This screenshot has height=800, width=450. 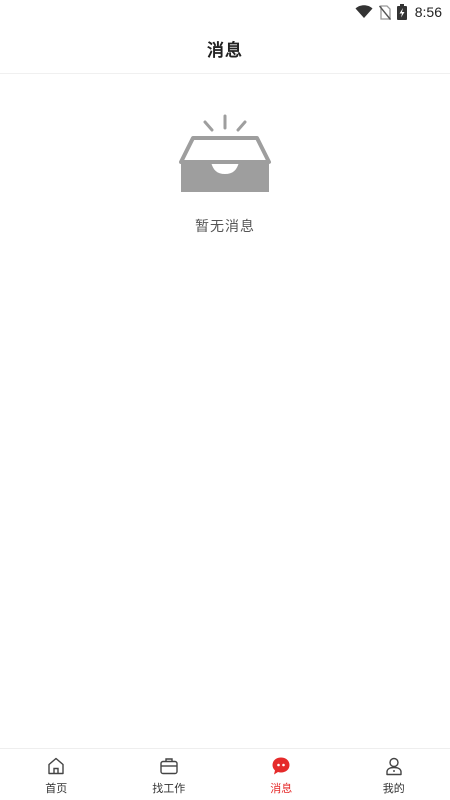 I want to click on bottom-tab-bar: 首页 找工作 消息 我的, so click(x=225, y=774).